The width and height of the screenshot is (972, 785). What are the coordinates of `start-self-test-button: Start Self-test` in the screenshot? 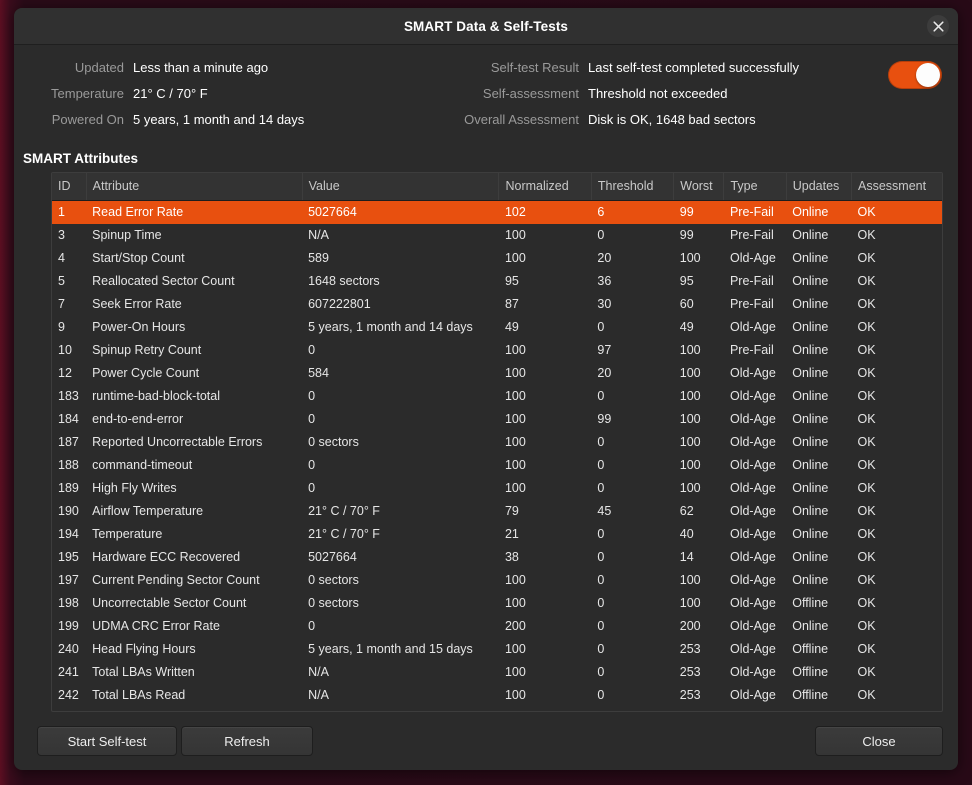 It's located at (107, 741).